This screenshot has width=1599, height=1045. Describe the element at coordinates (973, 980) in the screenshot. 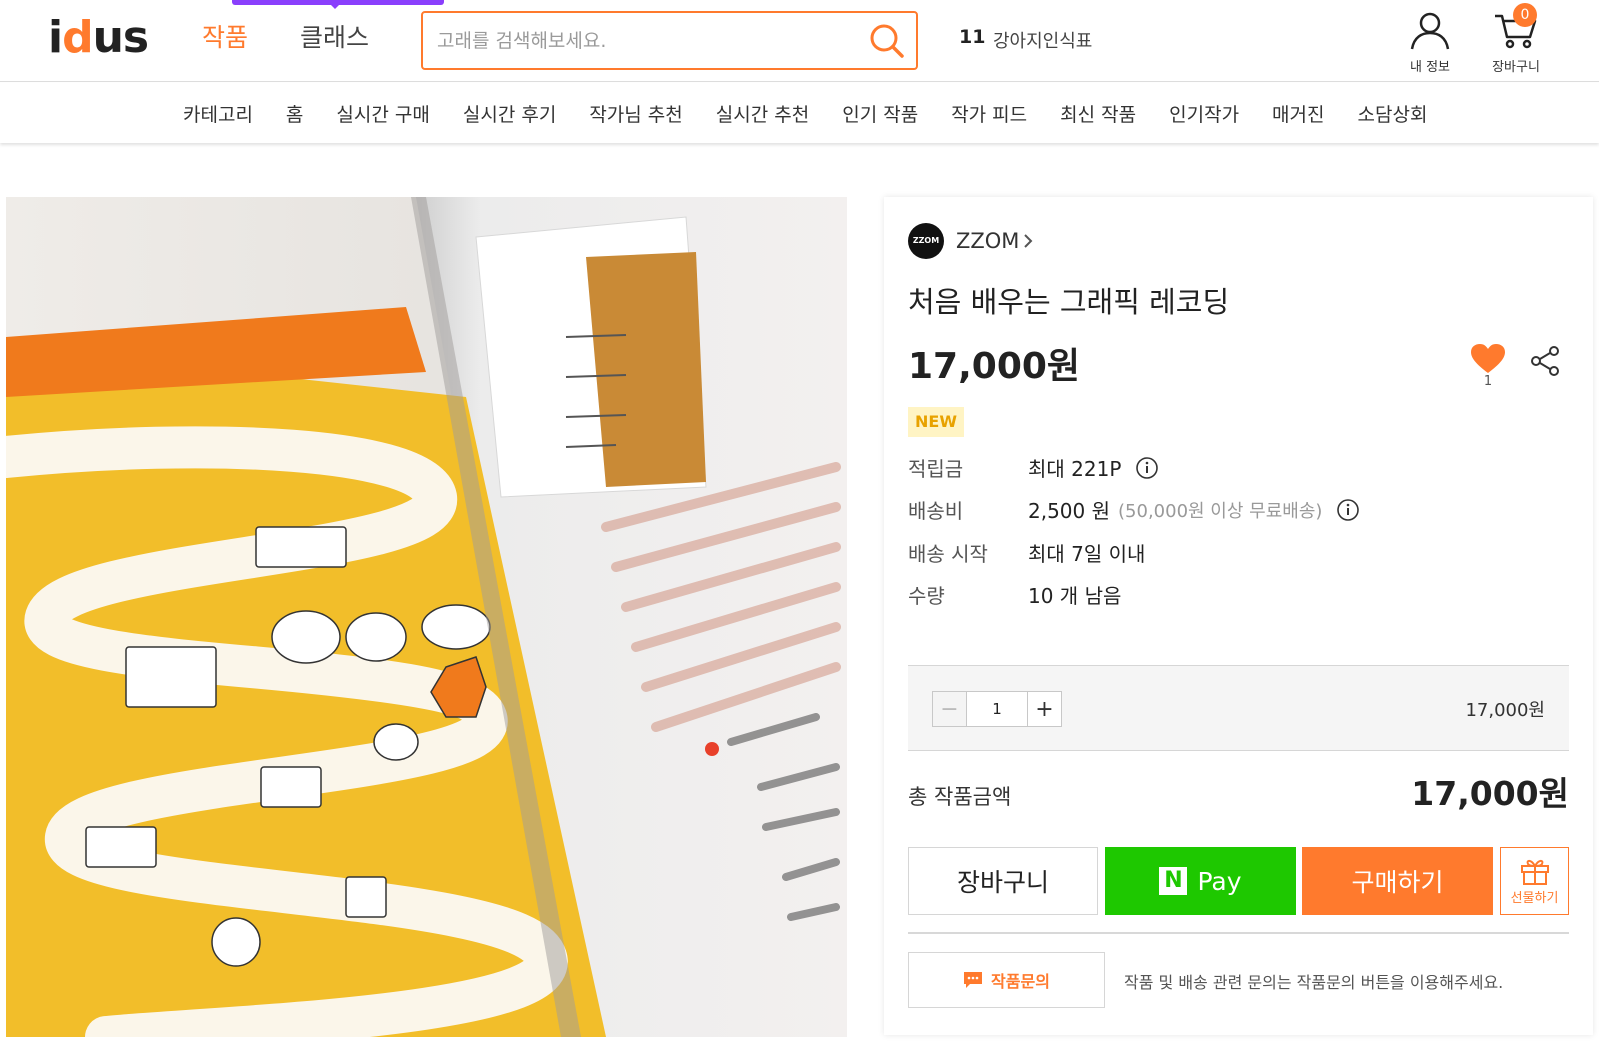

I see `chat-bubble-icon` at that location.